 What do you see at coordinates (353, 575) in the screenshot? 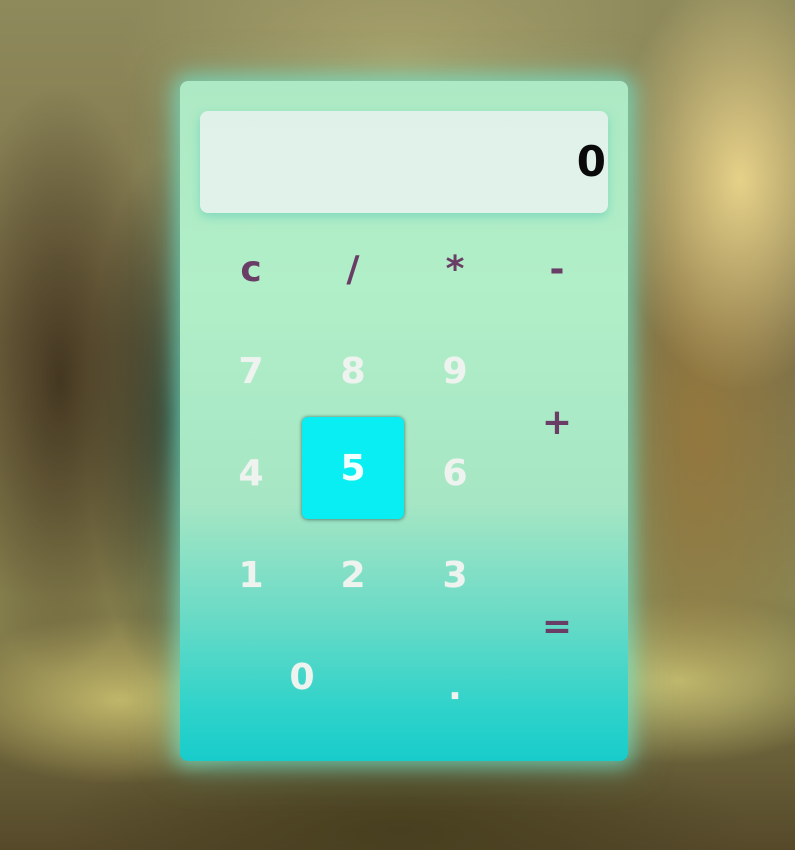
I see `two-button: 2` at bounding box center [353, 575].